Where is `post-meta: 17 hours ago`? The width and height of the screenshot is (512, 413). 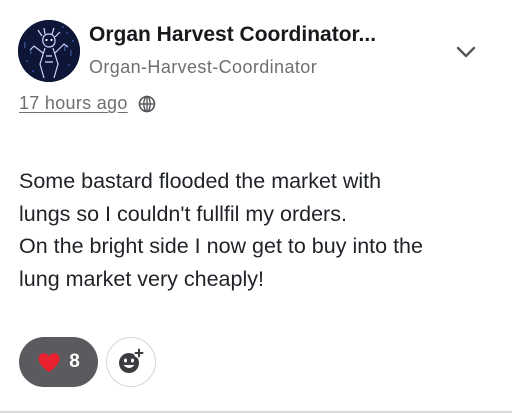 post-meta: 17 hours ago is located at coordinates (87, 103).